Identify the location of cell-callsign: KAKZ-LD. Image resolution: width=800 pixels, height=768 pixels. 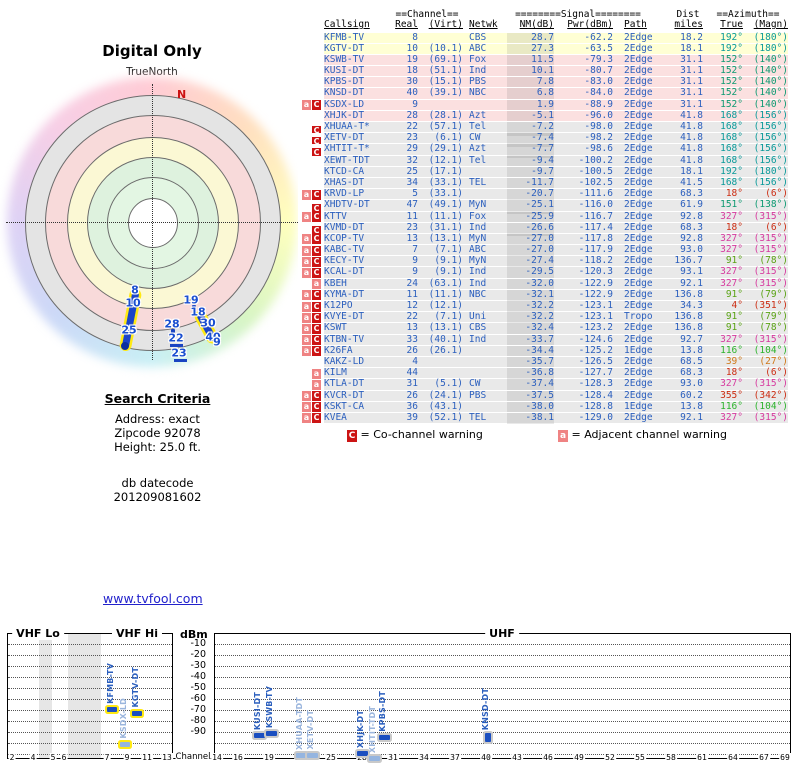
(344, 361).